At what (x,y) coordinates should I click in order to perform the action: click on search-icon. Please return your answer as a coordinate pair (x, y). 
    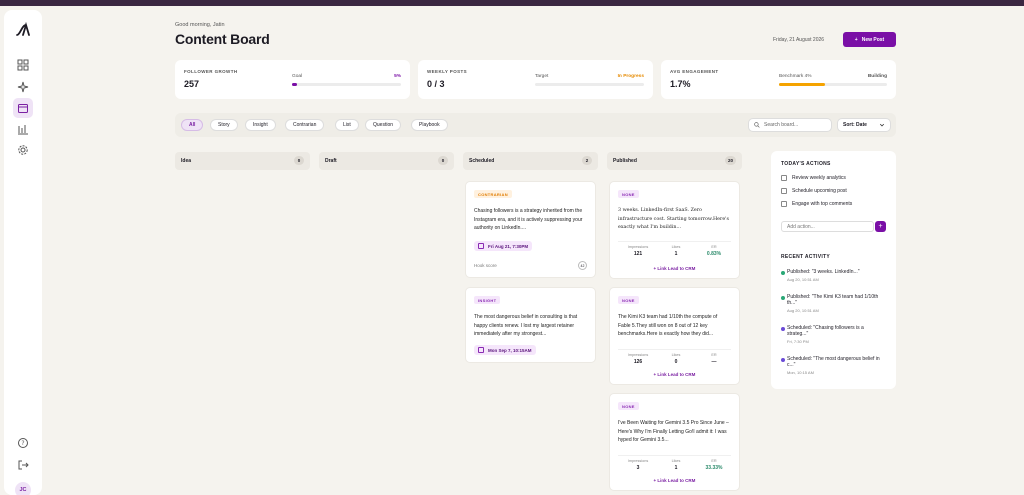
    Looking at the image, I should click on (757, 125).